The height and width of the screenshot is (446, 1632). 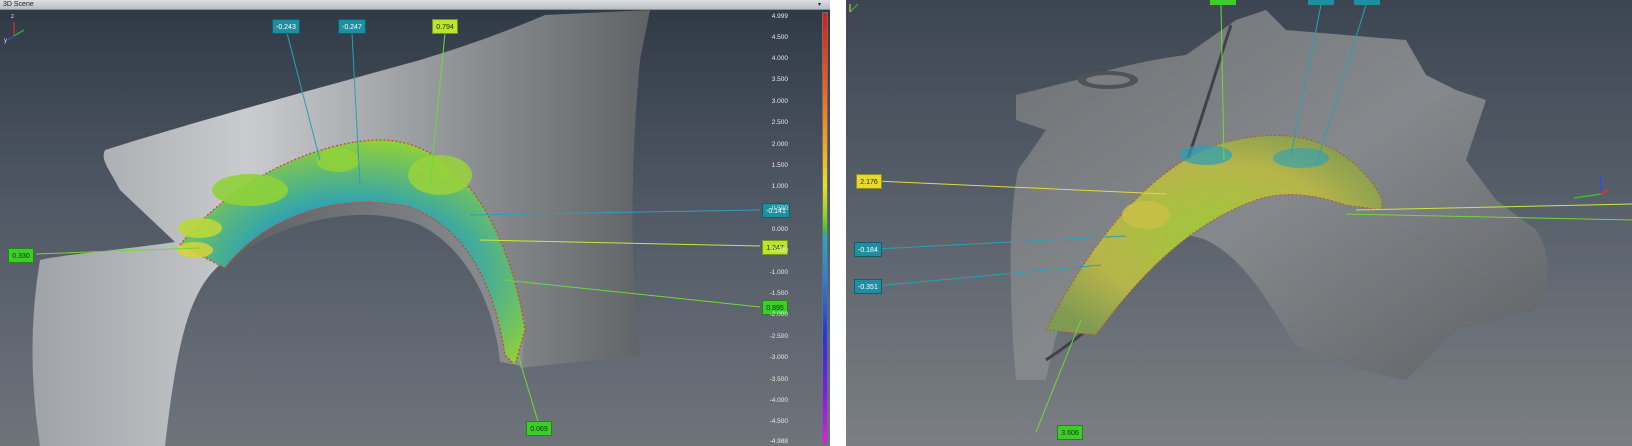 What do you see at coordinates (779, 165) in the screenshot?
I see `scale-tick-label: 1.500` at bounding box center [779, 165].